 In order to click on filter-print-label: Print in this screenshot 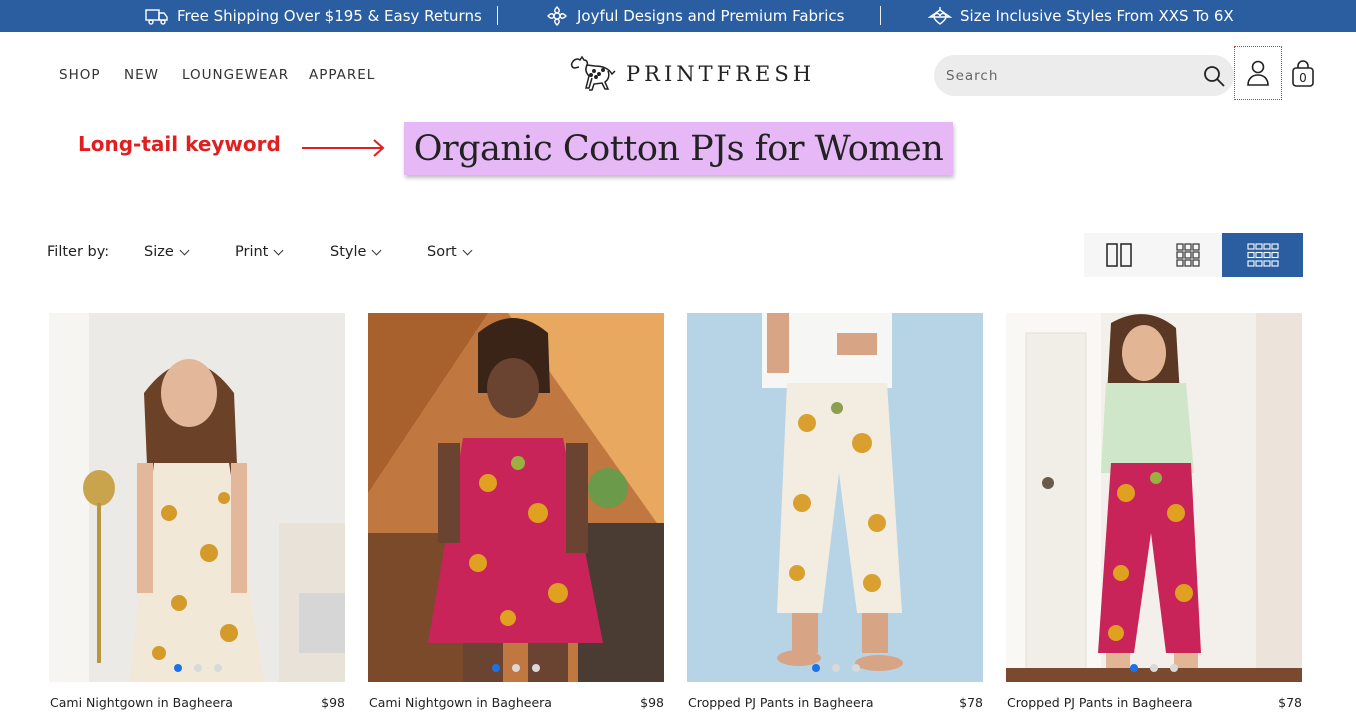, I will do `click(252, 252)`.